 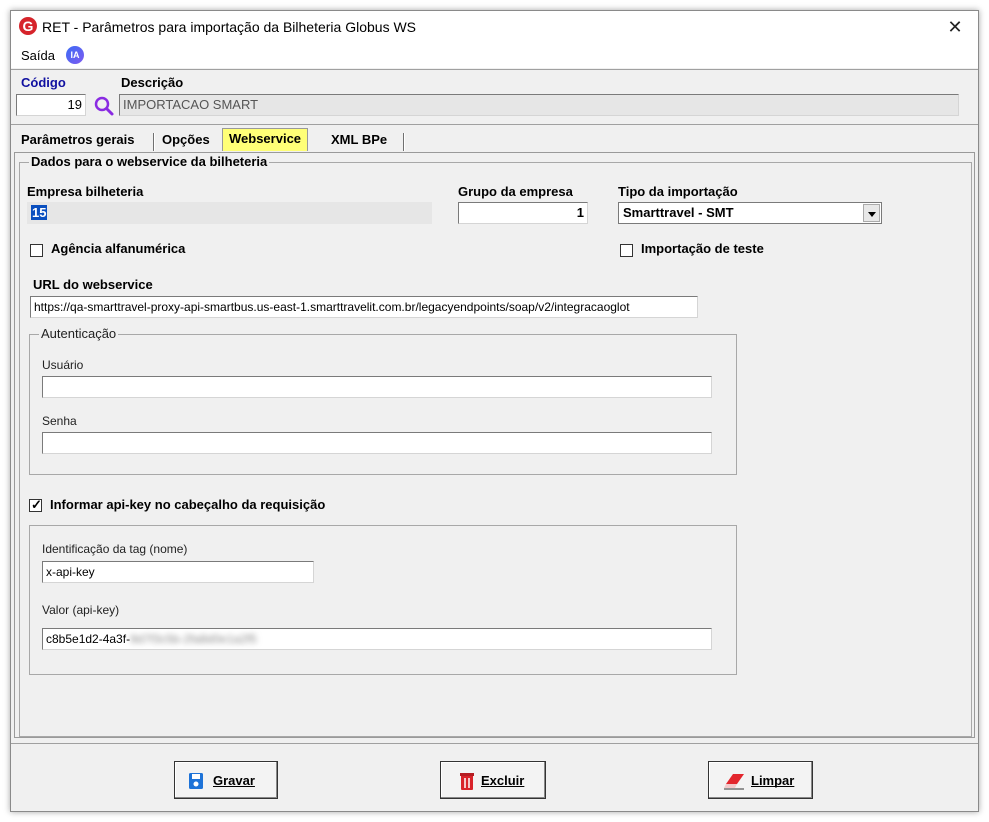 I want to click on checkmark-icon: ✓, so click(x=36, y=504).